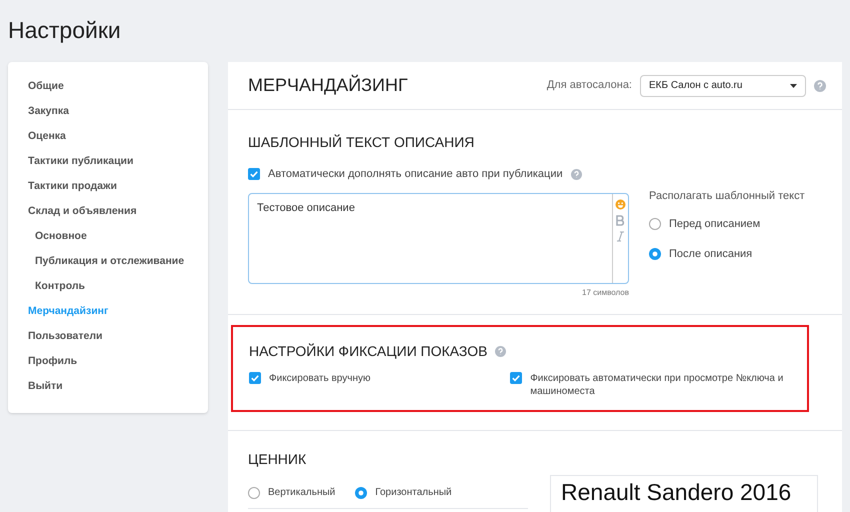  Describe the element at coordinates (676, 492) in the screenshot. I see `preview-title: Renault Sandero 2016` at that location.